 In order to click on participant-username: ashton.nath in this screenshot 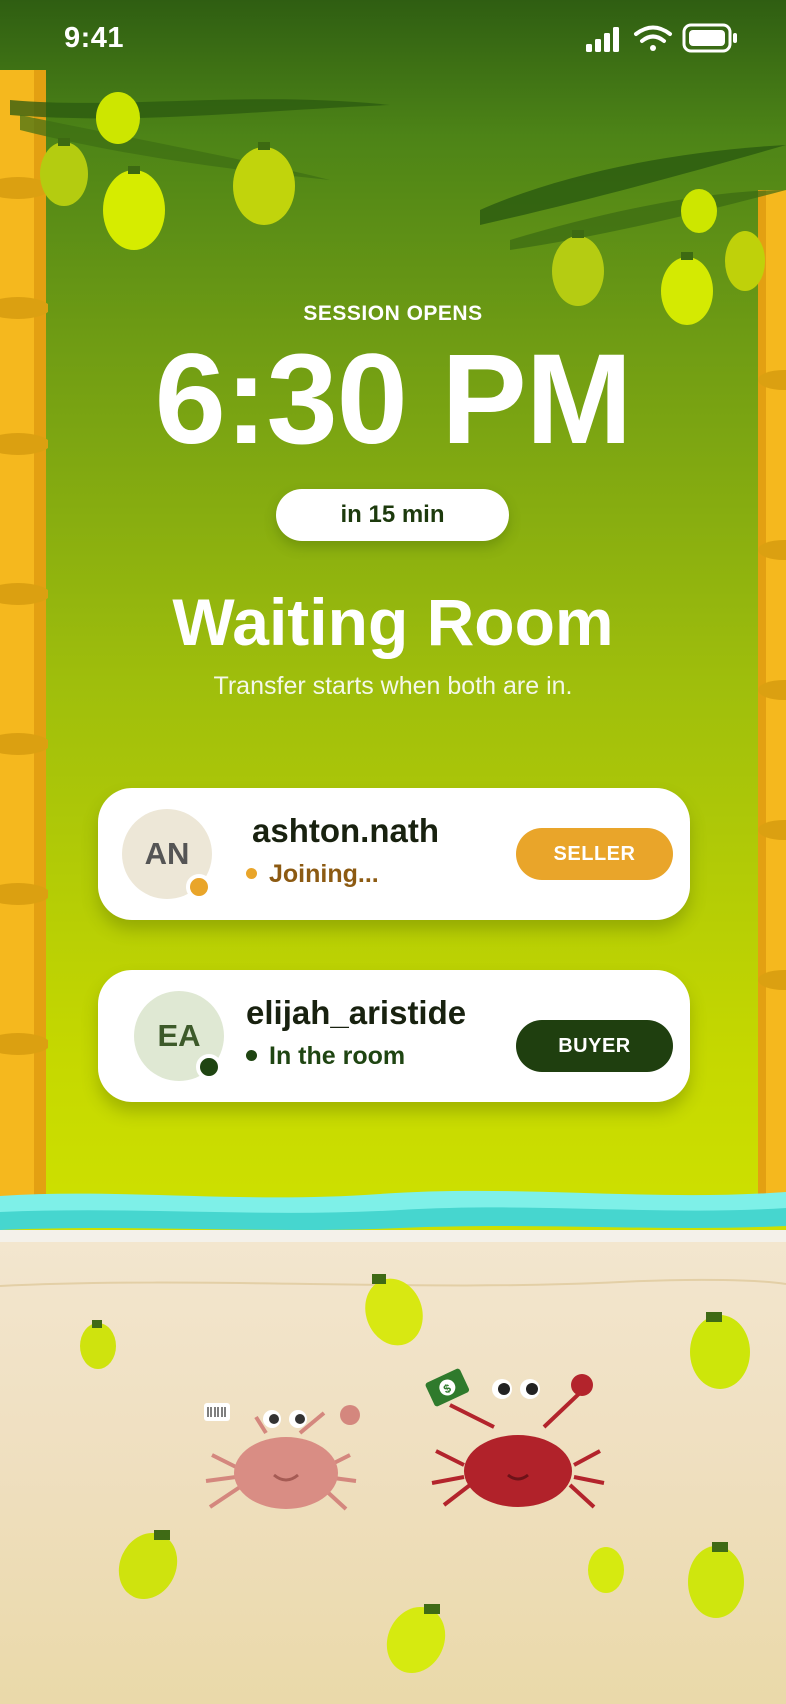, I will do `click(345, 830)`.